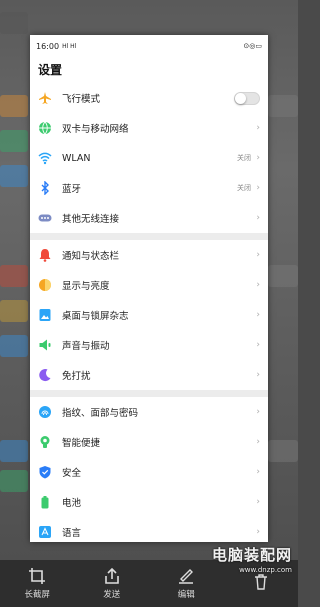 The width and height of the screenshot is (320, 607). I want to click on settings-item-label: WLAN, so click(76, 158).